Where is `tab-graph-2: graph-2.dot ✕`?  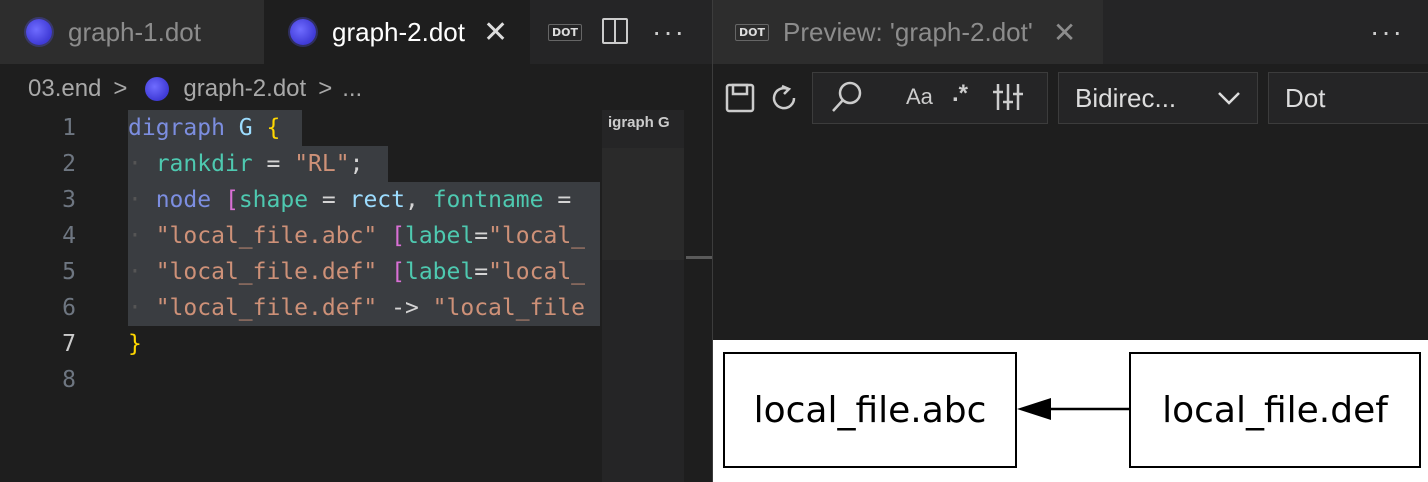
tab-graph-2: graph-2.dot ✕ is located at coordinates (397, 32).